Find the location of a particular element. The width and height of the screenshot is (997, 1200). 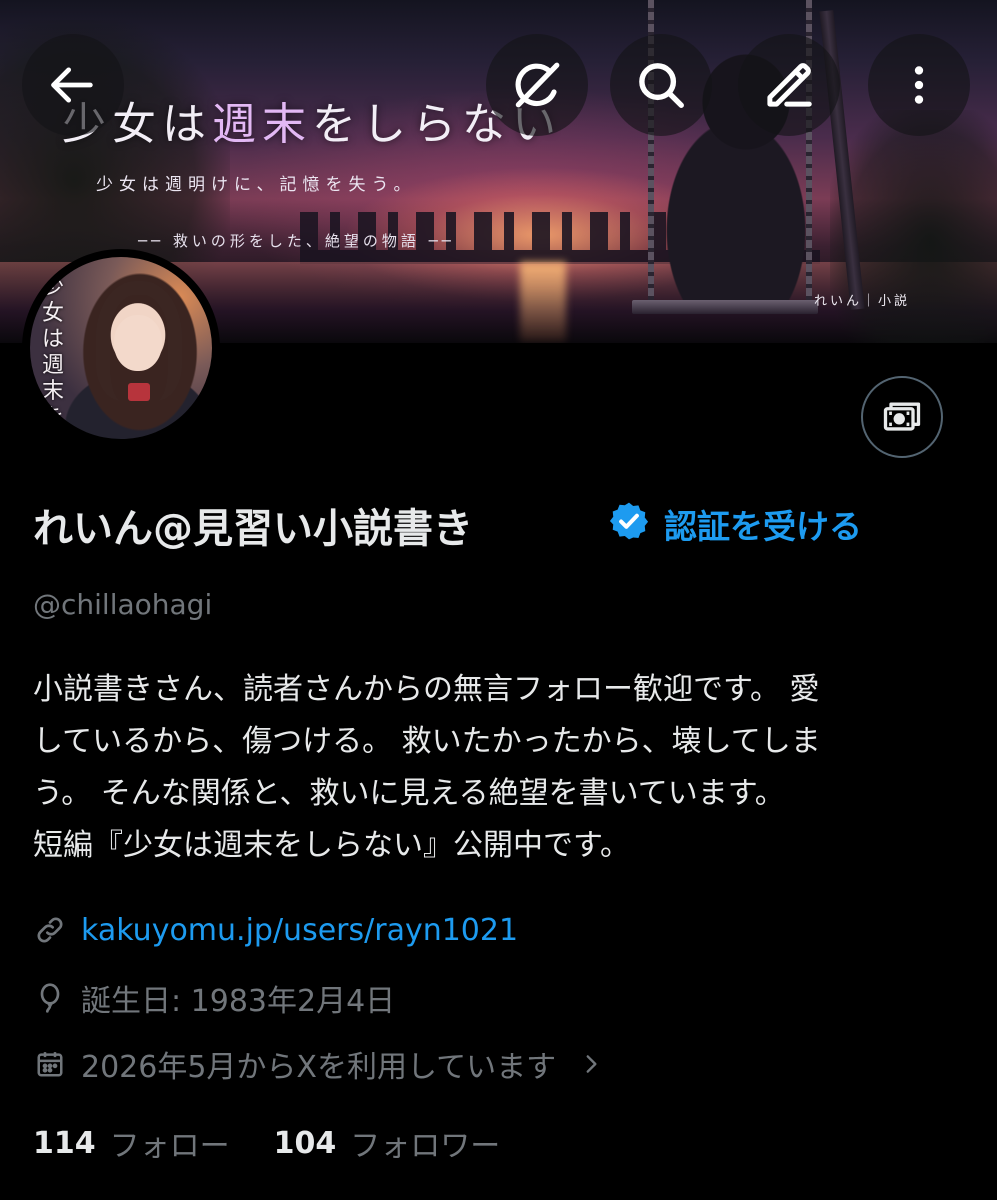

search-button is located at coordinates (661, 85).